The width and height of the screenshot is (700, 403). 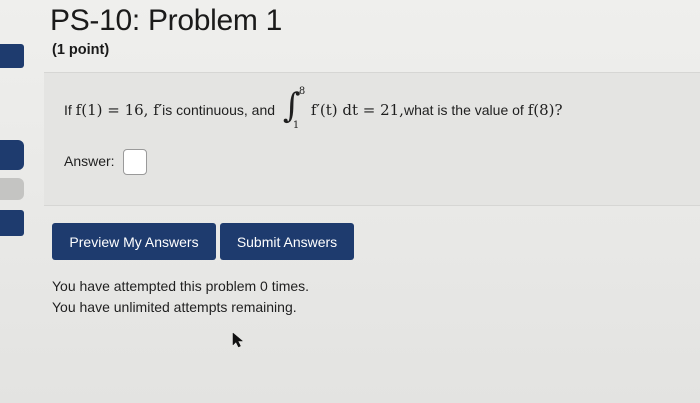 What do you see at coordinates (219, 110) in the screenshot?
I see `question-mid: is continuous, and` at bounding box center [219, 110].